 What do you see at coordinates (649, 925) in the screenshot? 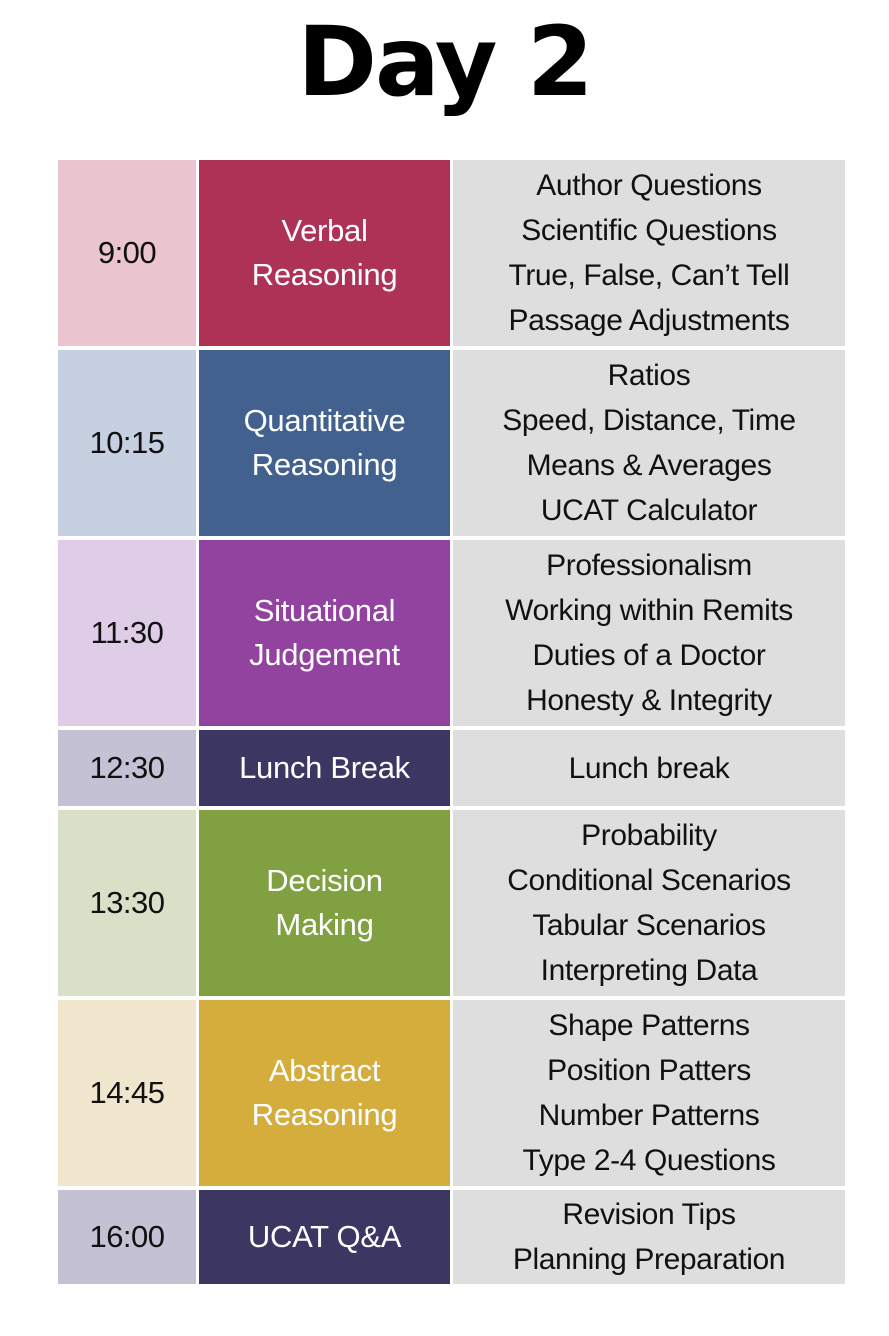
I see `session-topic-item: Tabular Scenarios` at bounding box center [649, 925].